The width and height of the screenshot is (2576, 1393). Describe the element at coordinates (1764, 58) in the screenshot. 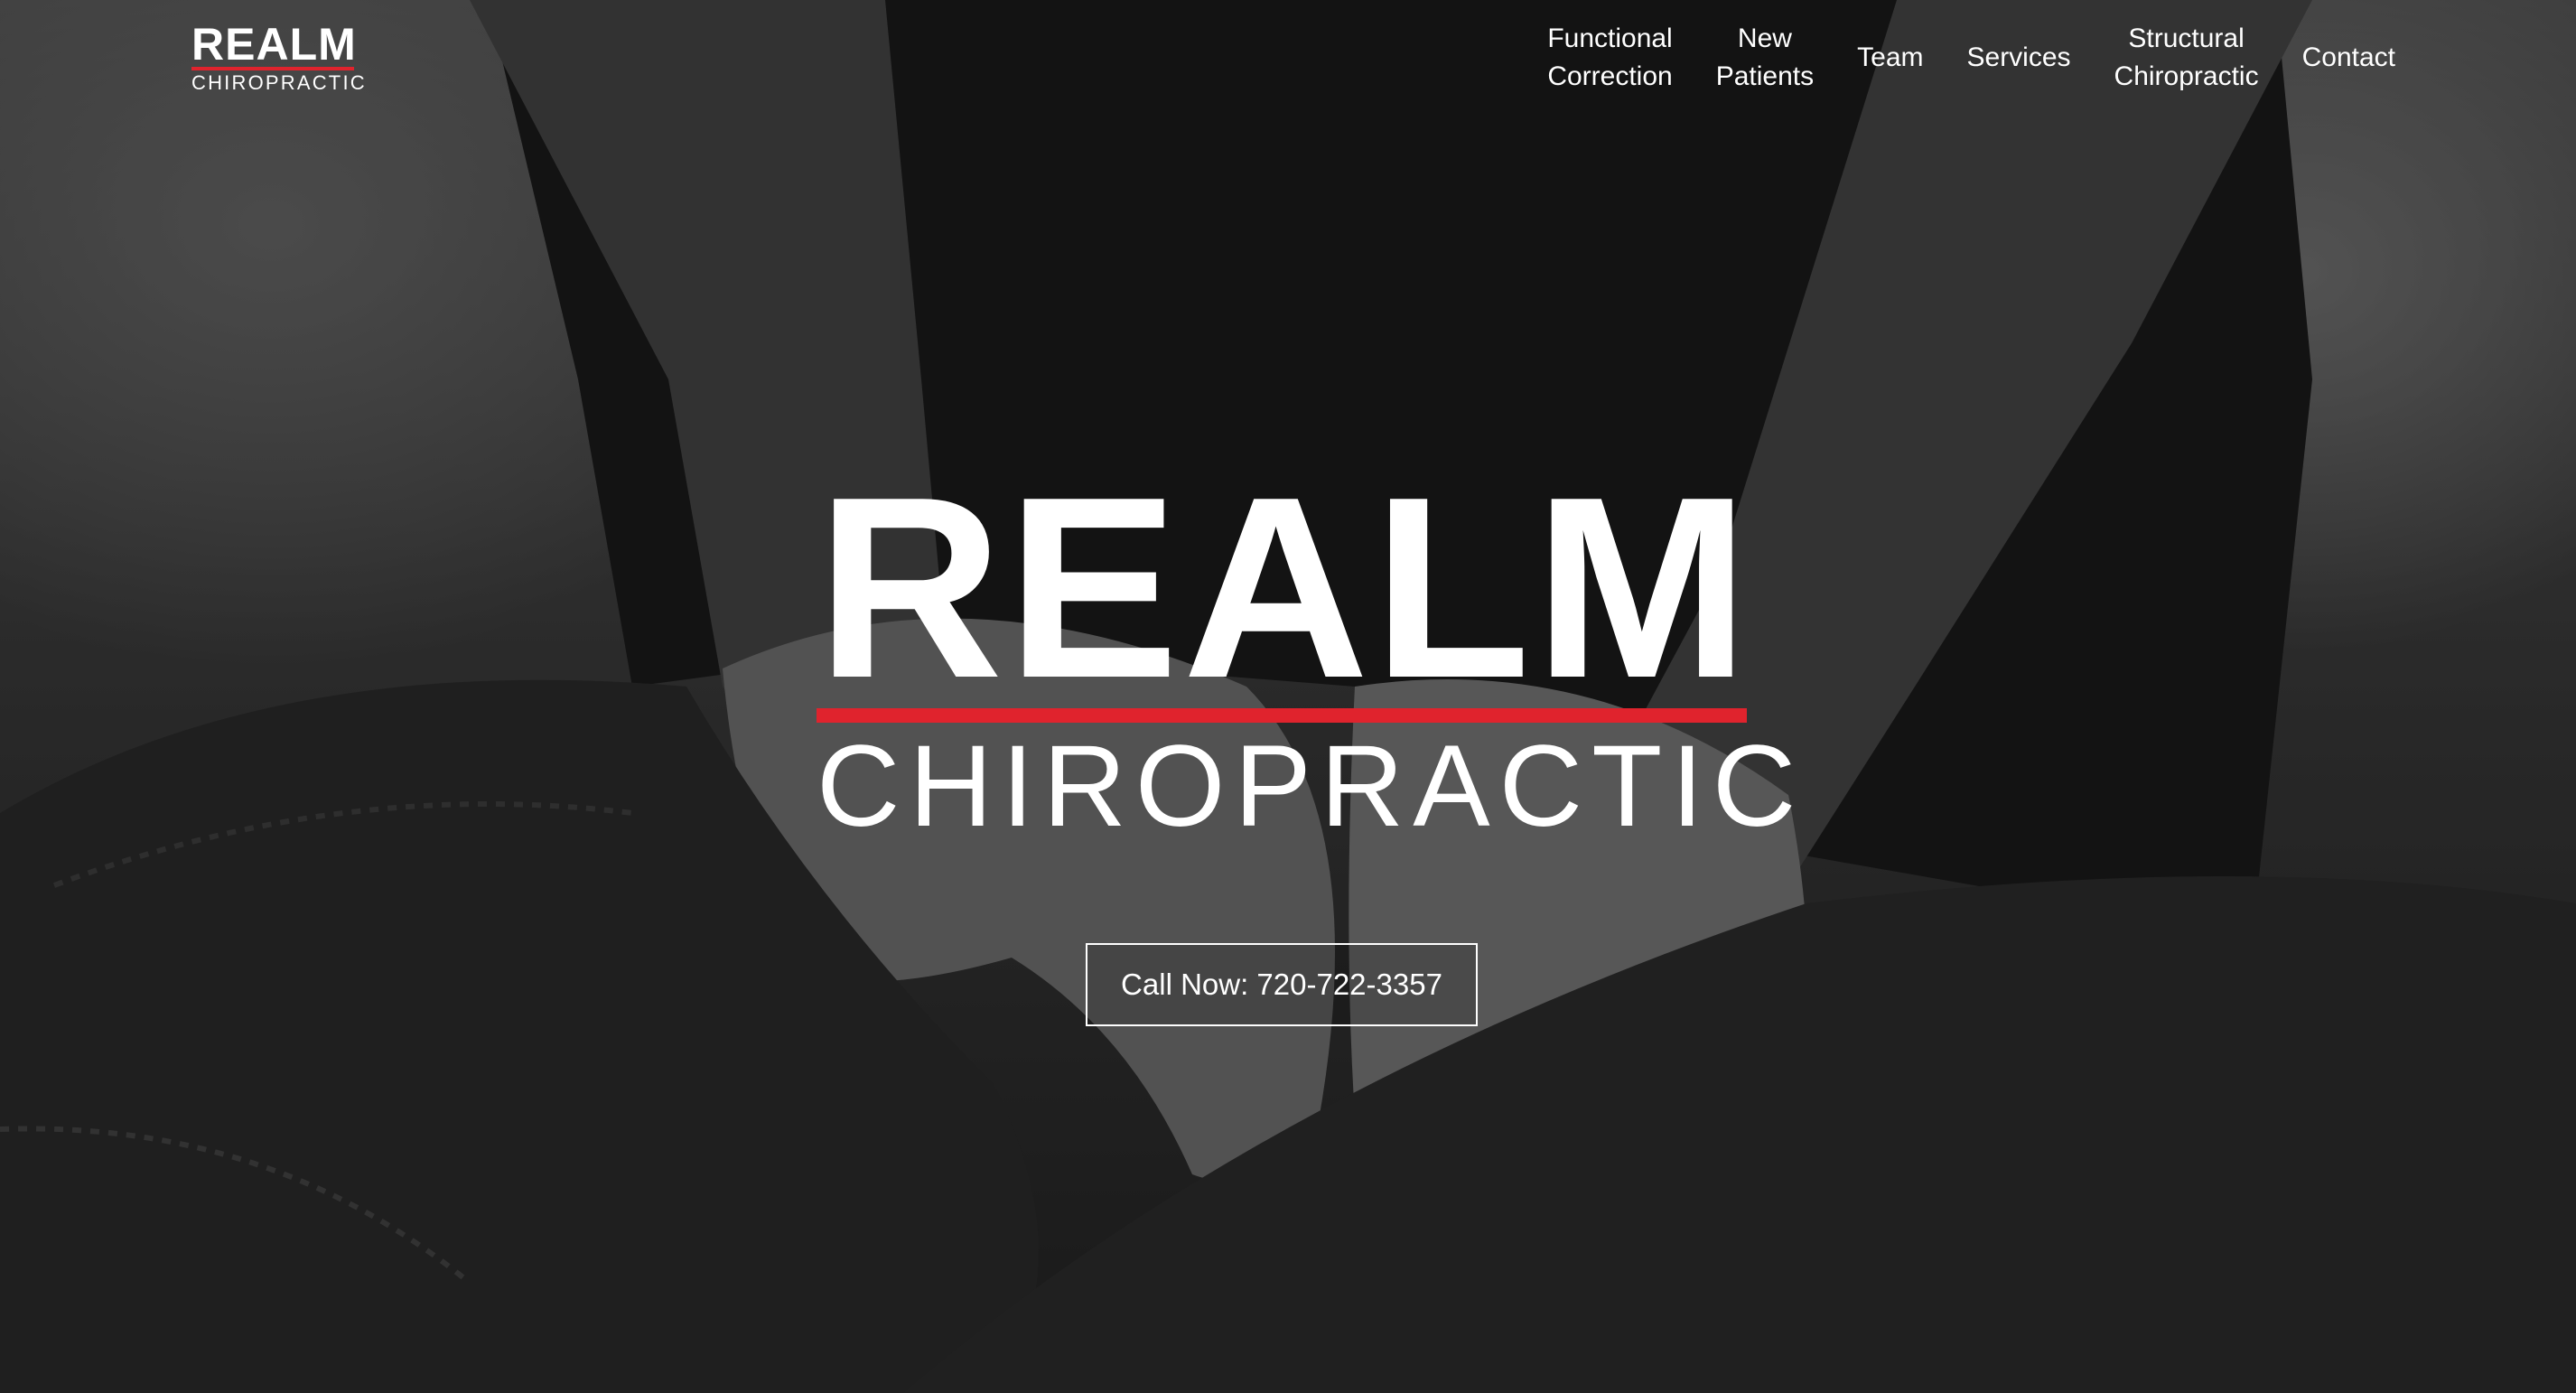

I see `nav-item-new-patients: New Patients` at that location.